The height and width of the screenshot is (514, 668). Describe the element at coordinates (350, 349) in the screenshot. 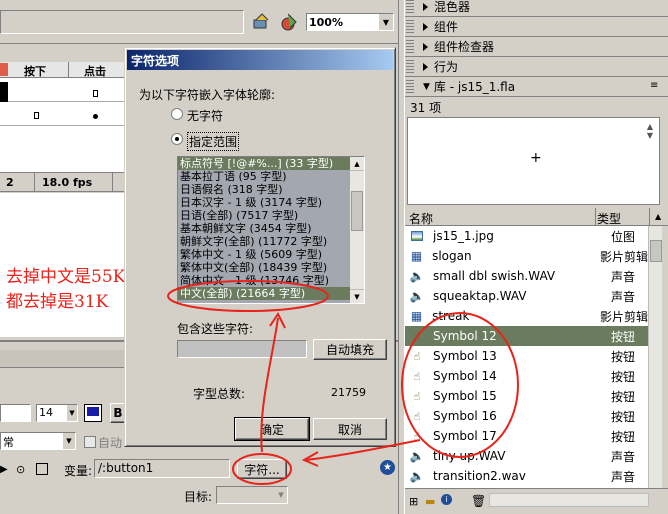

I see `autofill-button: 自动填充` at that location.